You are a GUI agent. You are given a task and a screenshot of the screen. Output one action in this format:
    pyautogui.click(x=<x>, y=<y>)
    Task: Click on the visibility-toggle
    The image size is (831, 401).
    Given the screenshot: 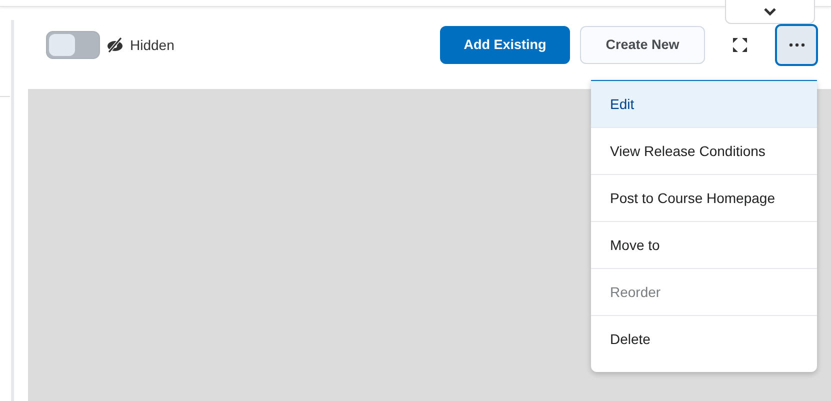 What is the action you would take?
    pyautogui.click(x=73, y=44)
    